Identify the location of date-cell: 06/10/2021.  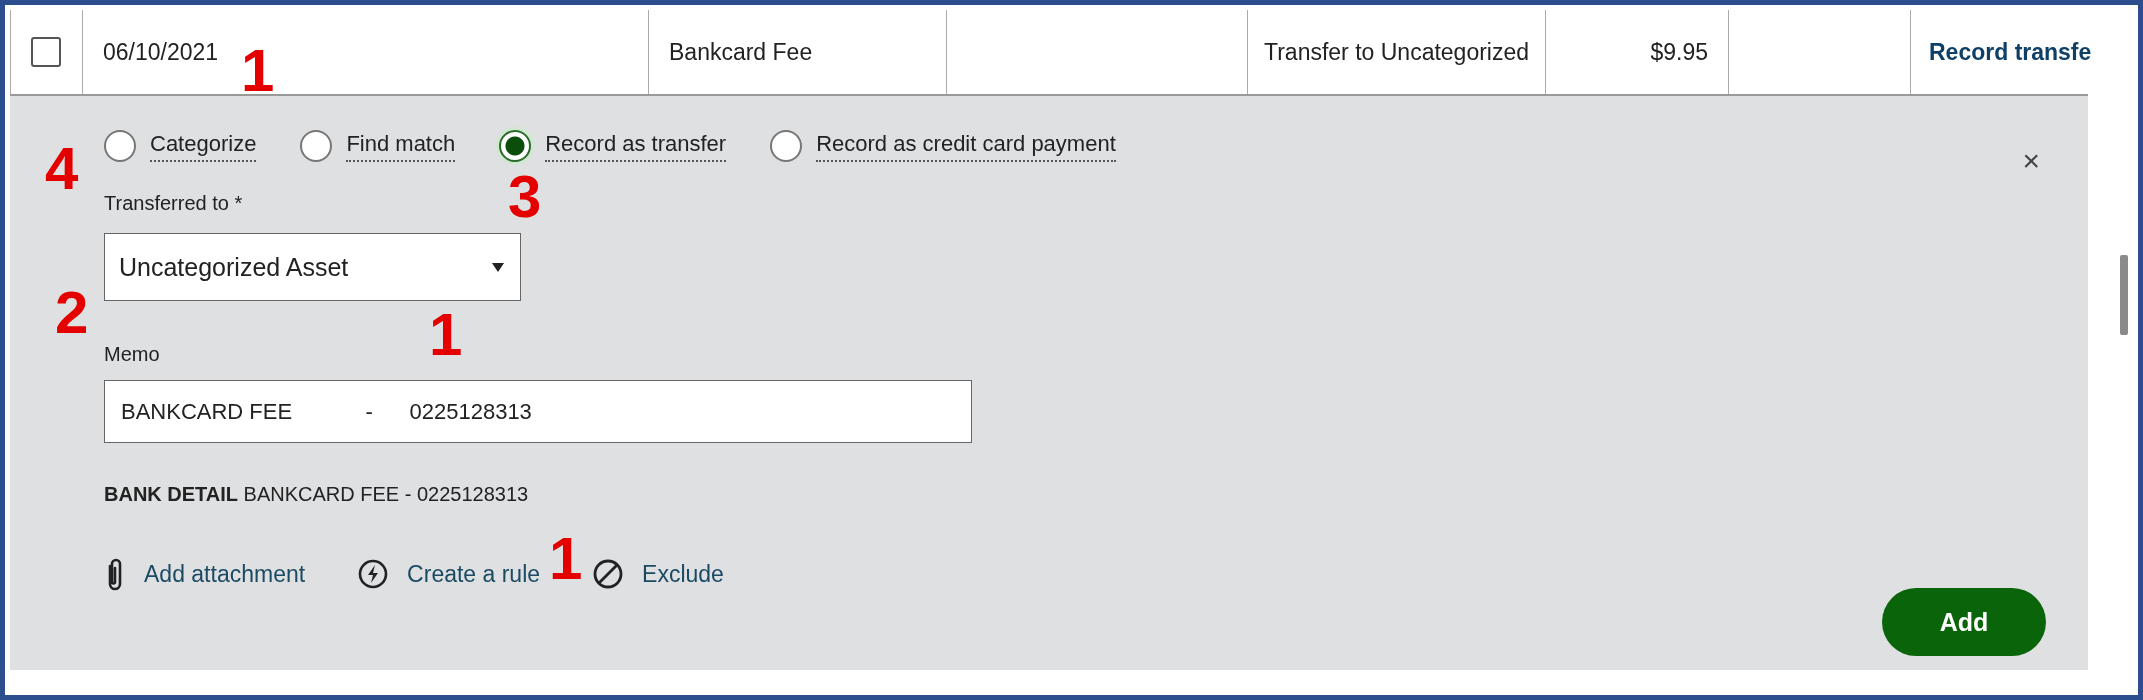
(161, 52).